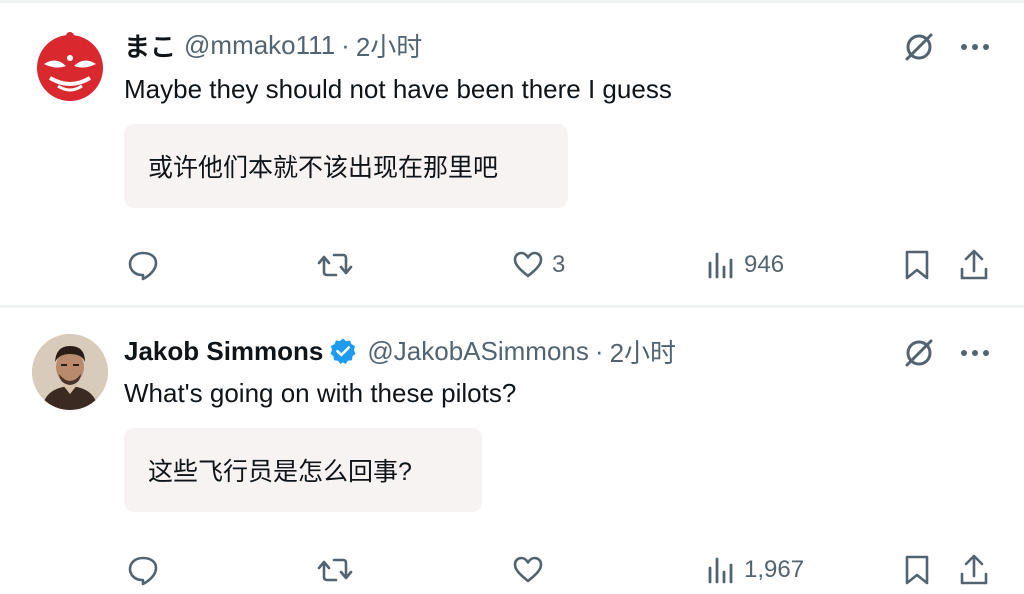 The height and width of the screenshot is (594, 1024). What do you see at coordinates (320, 393) in the screenshot?
I see `tweet-text: What's going on with these pilots?` at bounding box center [320, 393].